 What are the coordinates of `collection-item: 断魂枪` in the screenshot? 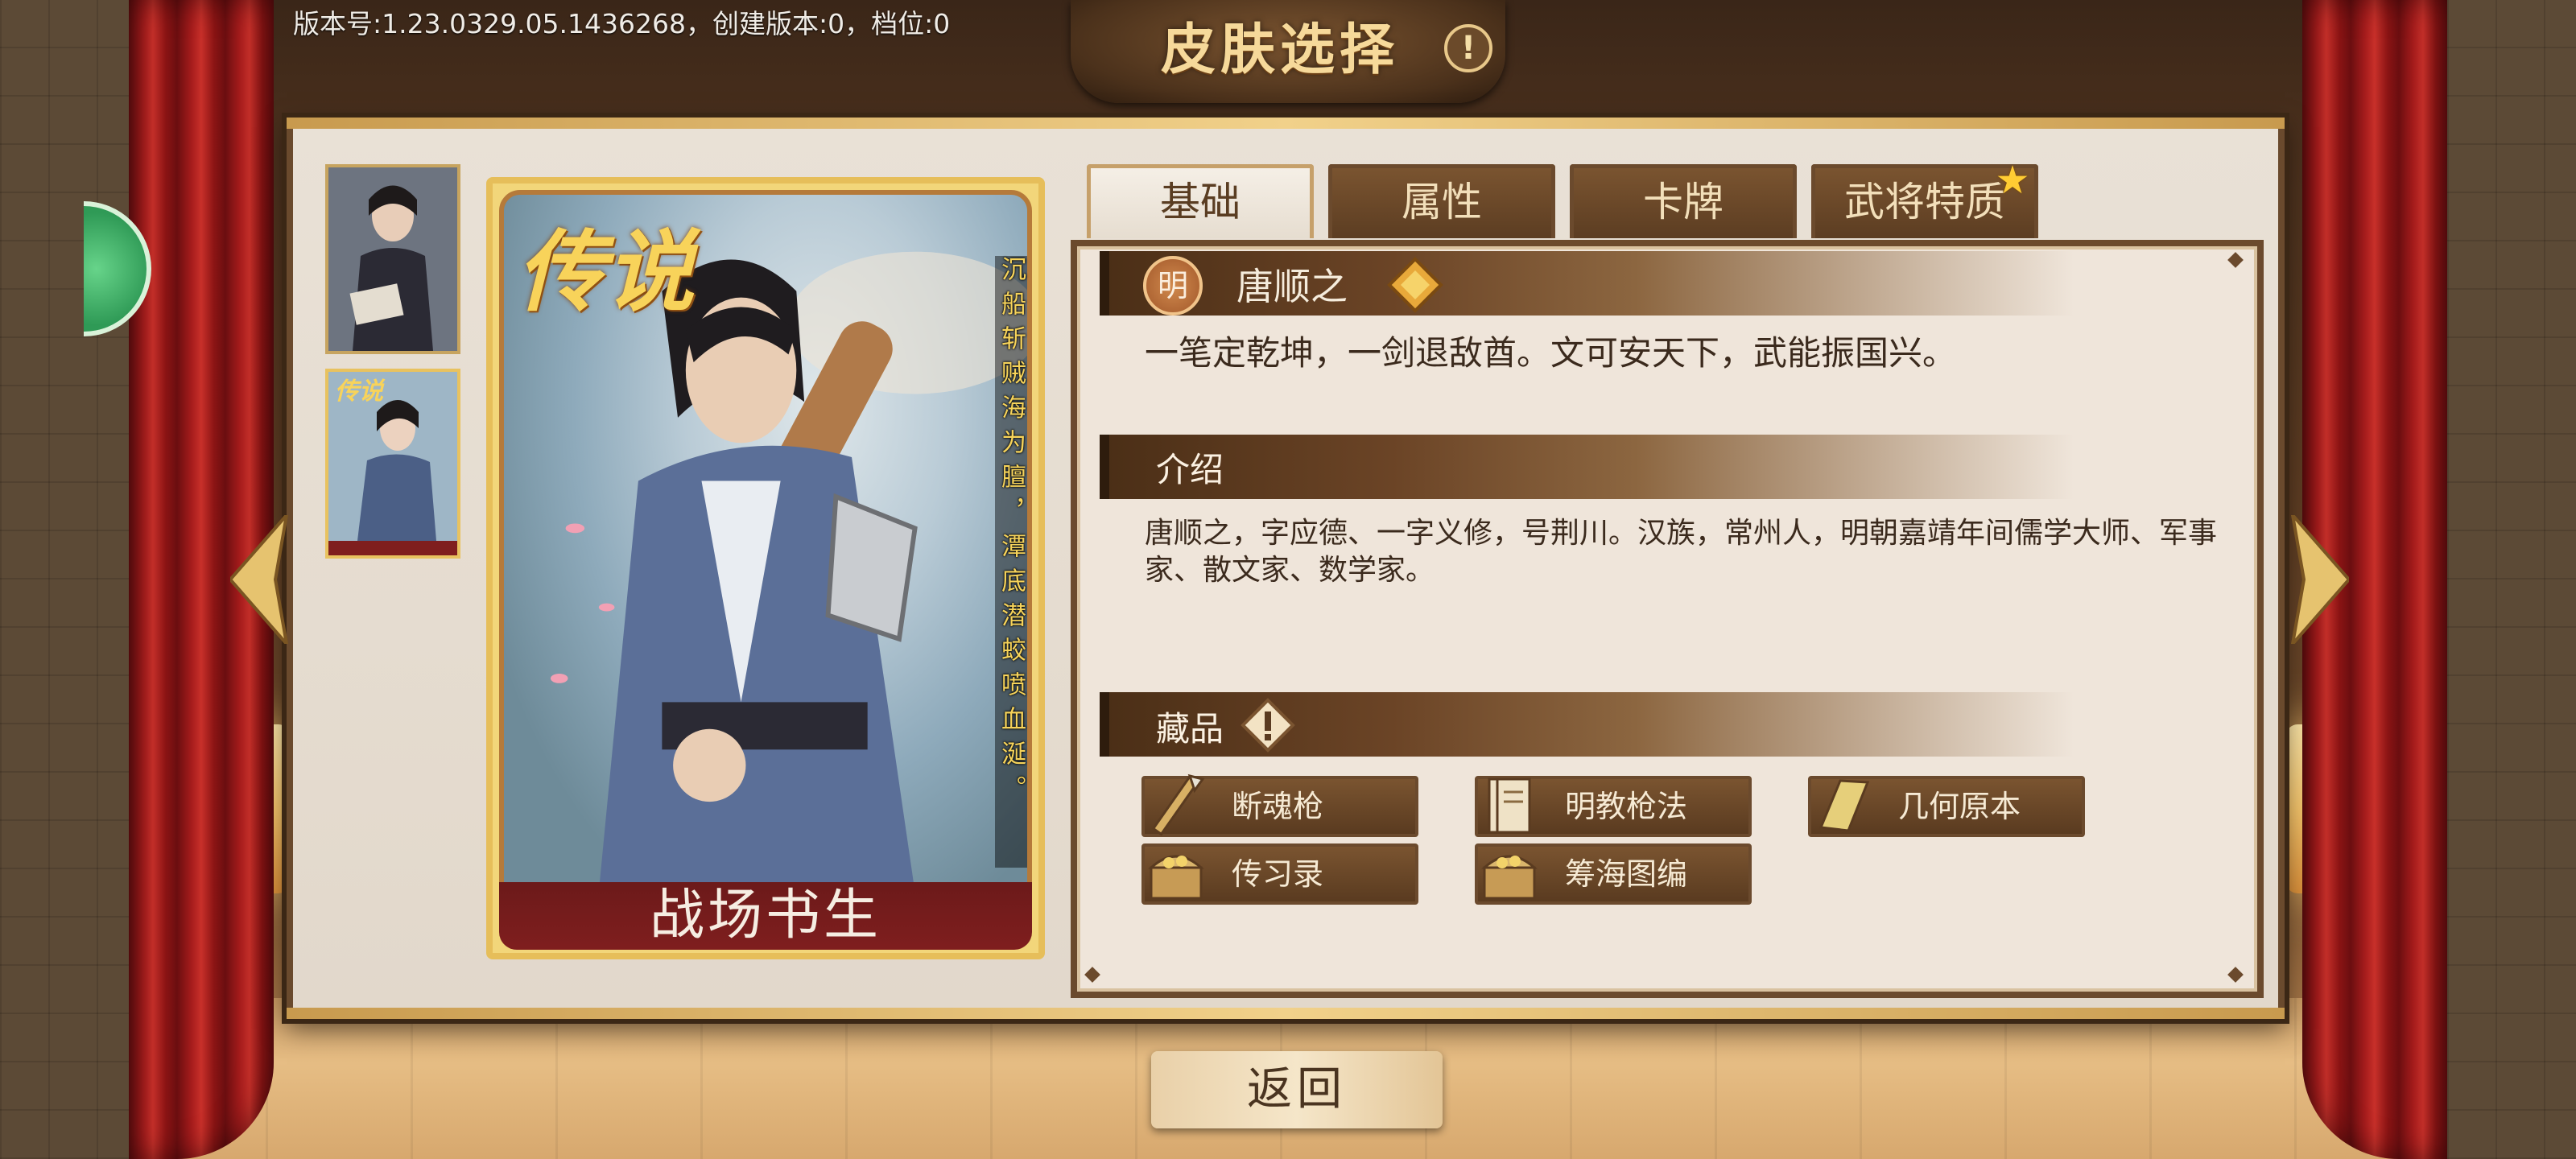 It's located at (1279, 805).